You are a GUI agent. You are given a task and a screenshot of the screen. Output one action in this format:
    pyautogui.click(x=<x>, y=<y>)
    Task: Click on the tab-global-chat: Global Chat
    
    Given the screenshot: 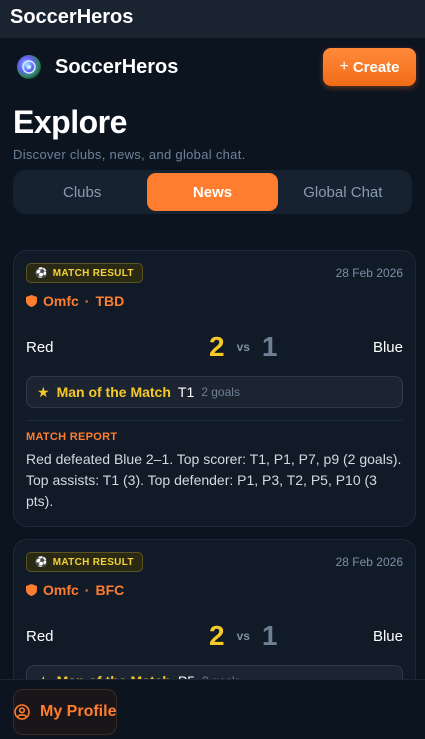 What is the action you would take?
    pyautogui.click(x=343, y=192)
    